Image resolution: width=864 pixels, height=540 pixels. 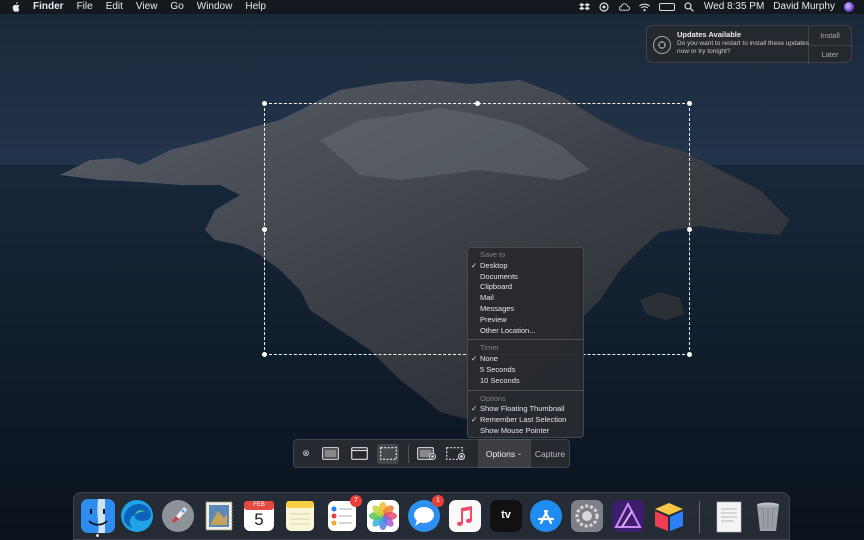 I want to click on menu-file: File, so click(x=85, y=7).